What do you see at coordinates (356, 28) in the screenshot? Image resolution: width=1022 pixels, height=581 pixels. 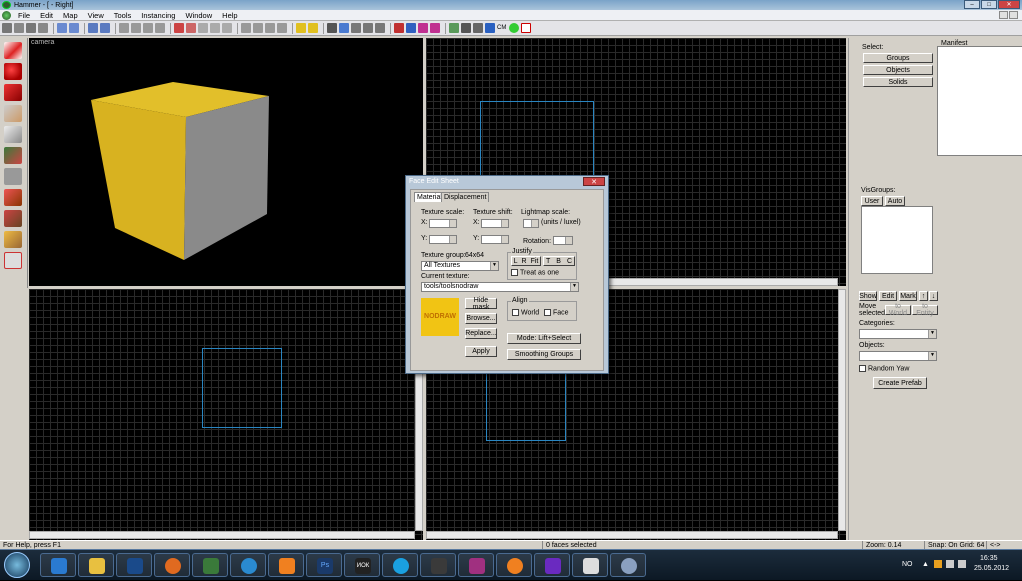 I see `snap-icon` at bounding box center [356, 28].